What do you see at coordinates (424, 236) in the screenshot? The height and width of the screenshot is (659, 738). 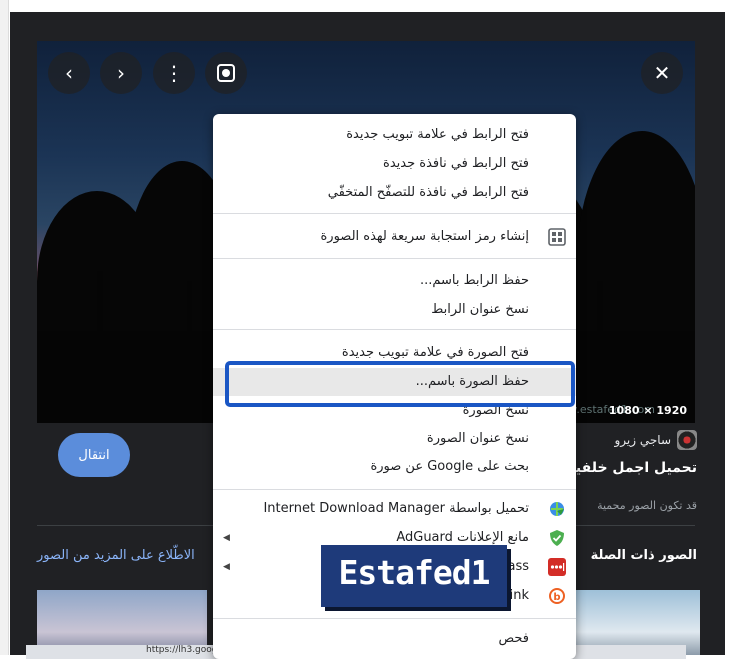 I see `menu-item-label: إنشاء رمز استجابة سريعة لهذه الصورة` at bounding box center [424, 236].